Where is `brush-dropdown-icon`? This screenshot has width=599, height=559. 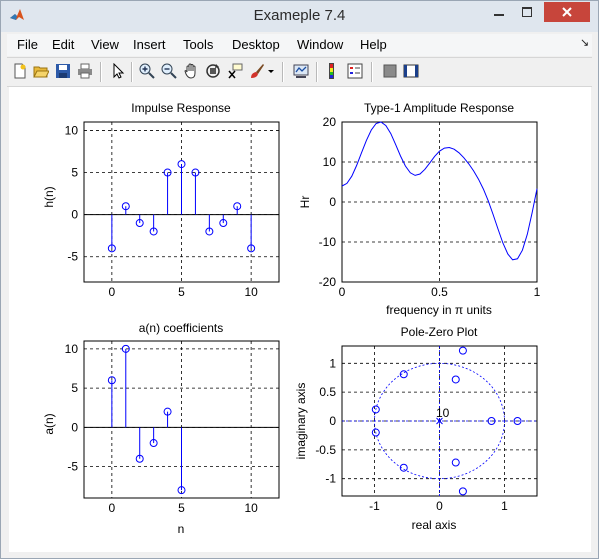 brush-dropdown-icon is located at coordinates (271, 71).